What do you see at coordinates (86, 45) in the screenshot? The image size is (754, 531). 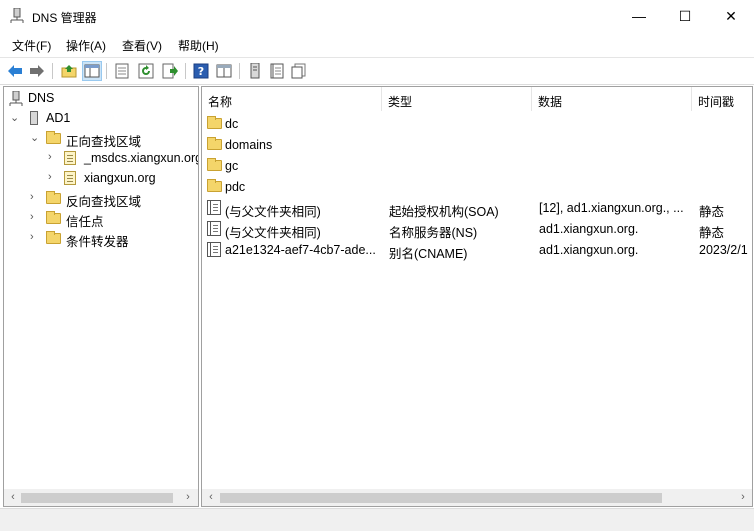 I see `menu-action: 操作(A)` at bounding box center [86, 45].